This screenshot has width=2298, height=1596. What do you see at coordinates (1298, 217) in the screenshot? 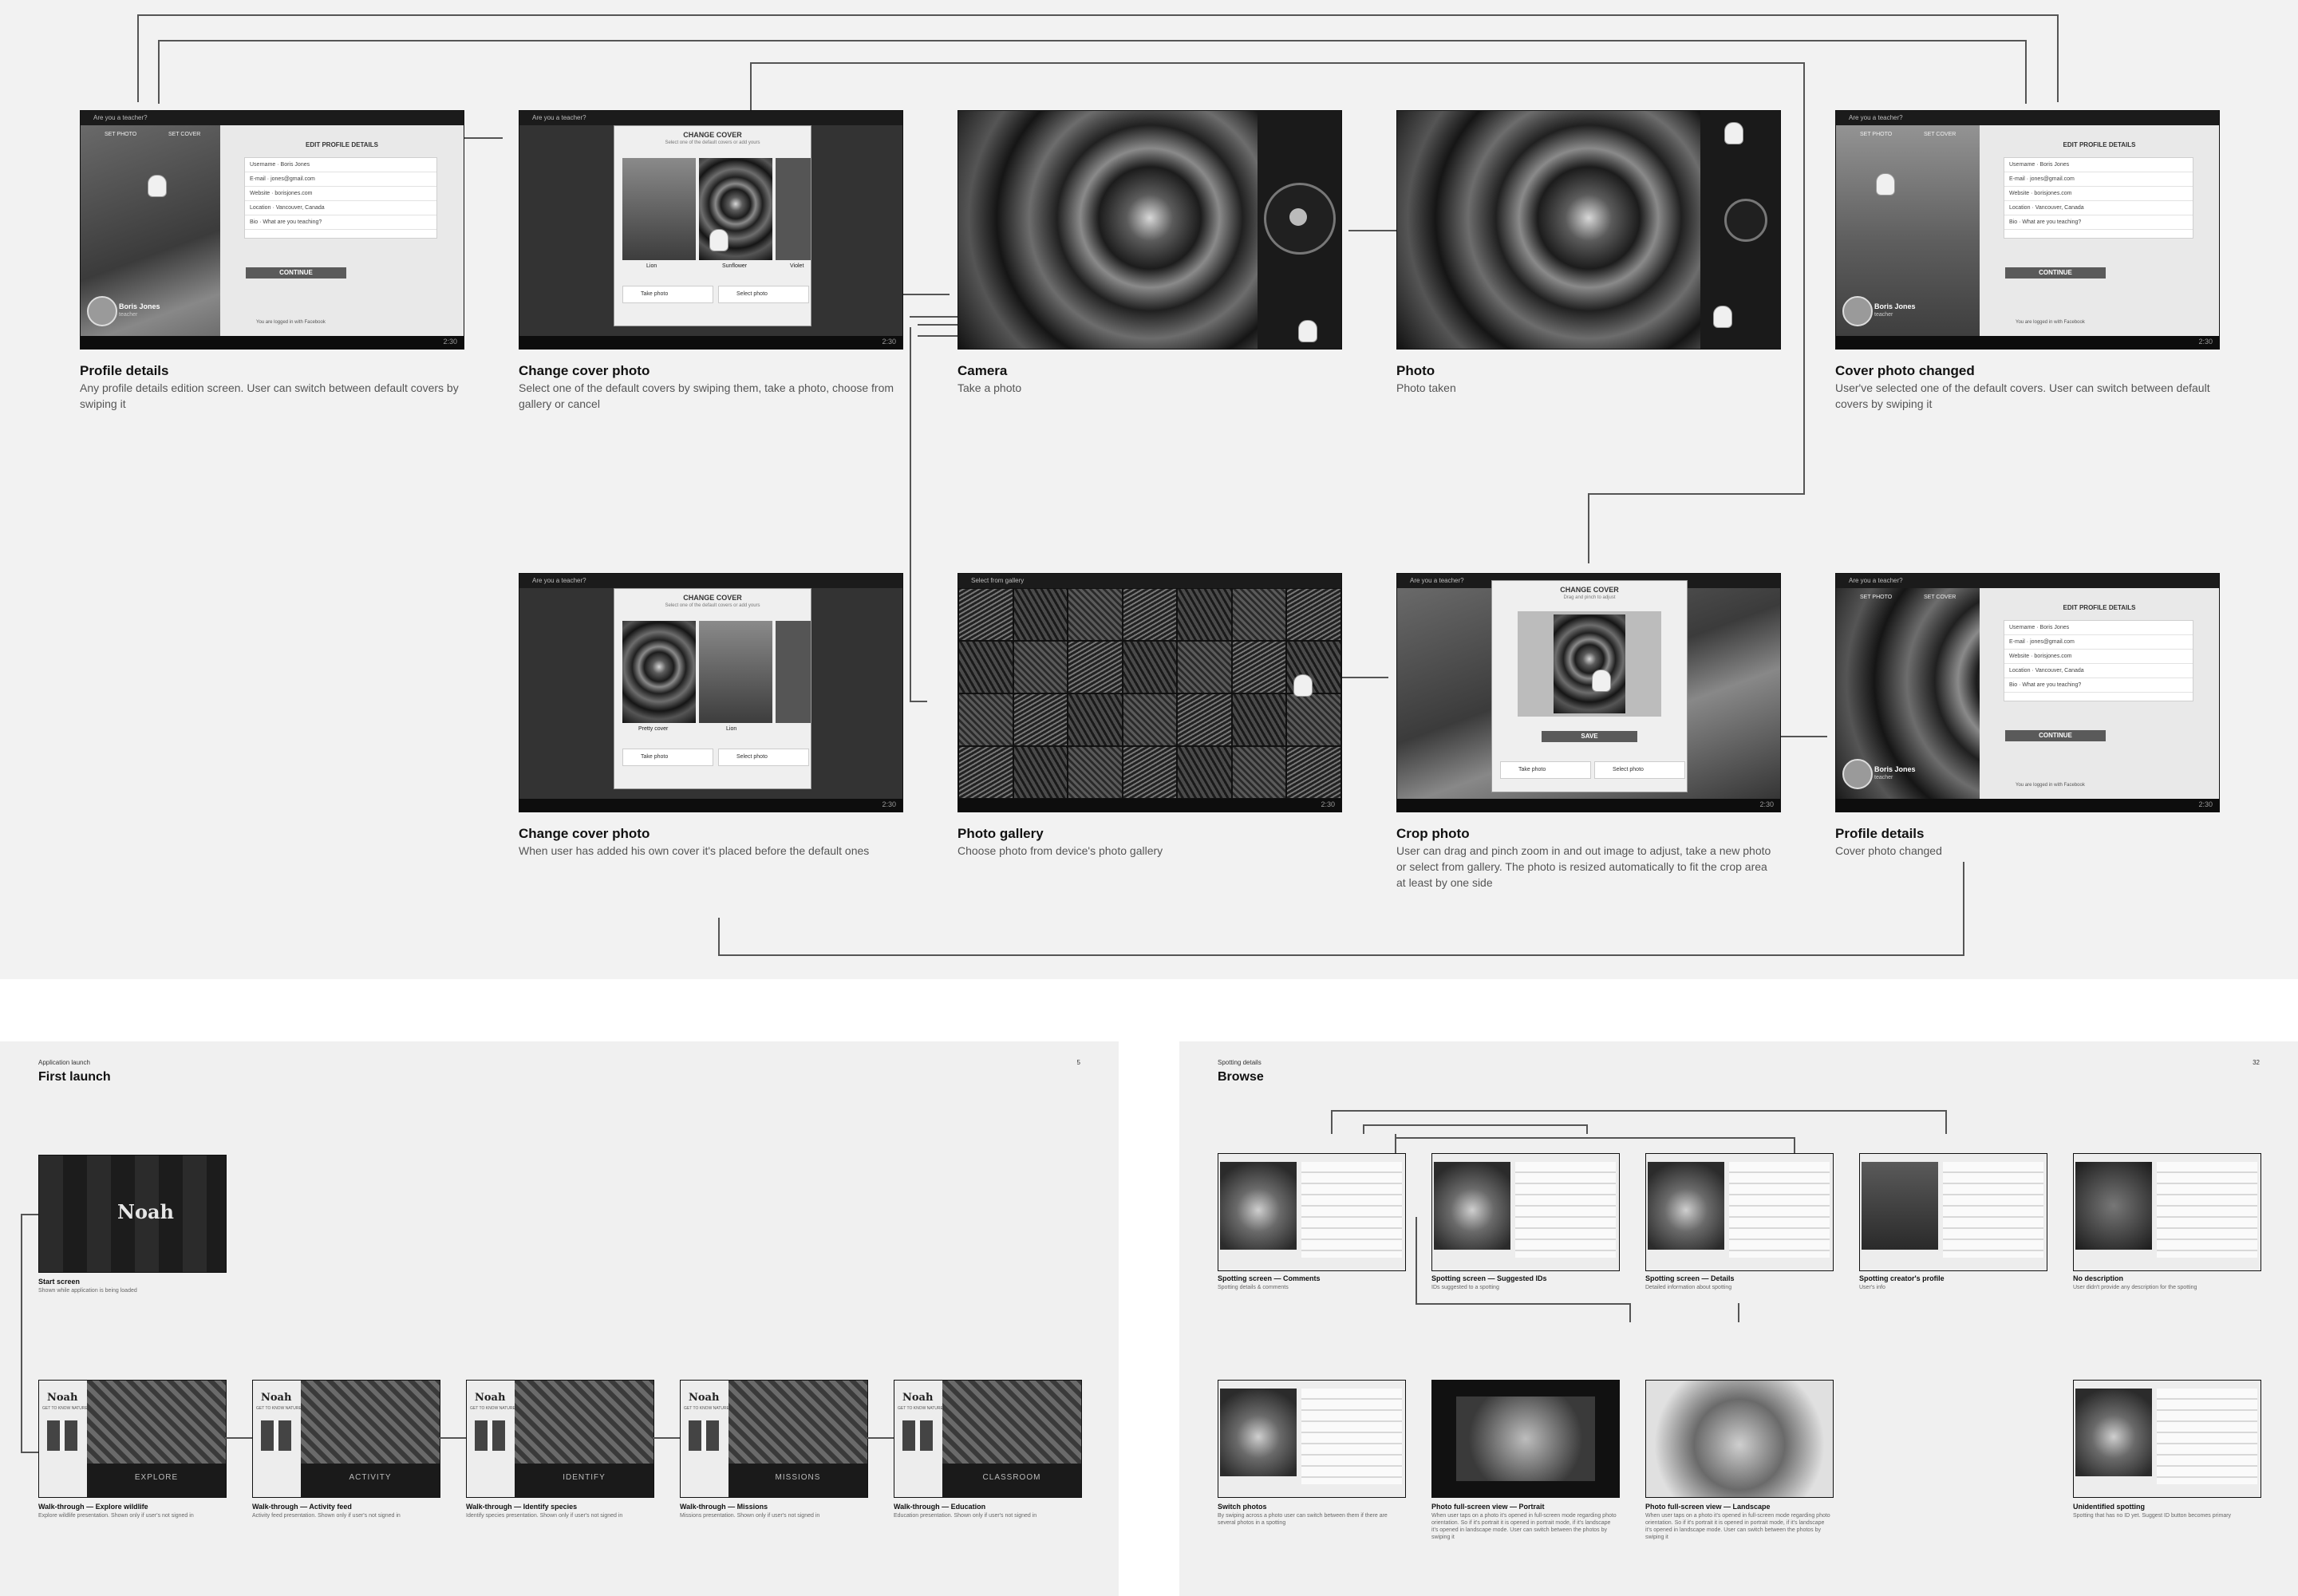
I see `shutter-button` at bounding box center [1298, 217].